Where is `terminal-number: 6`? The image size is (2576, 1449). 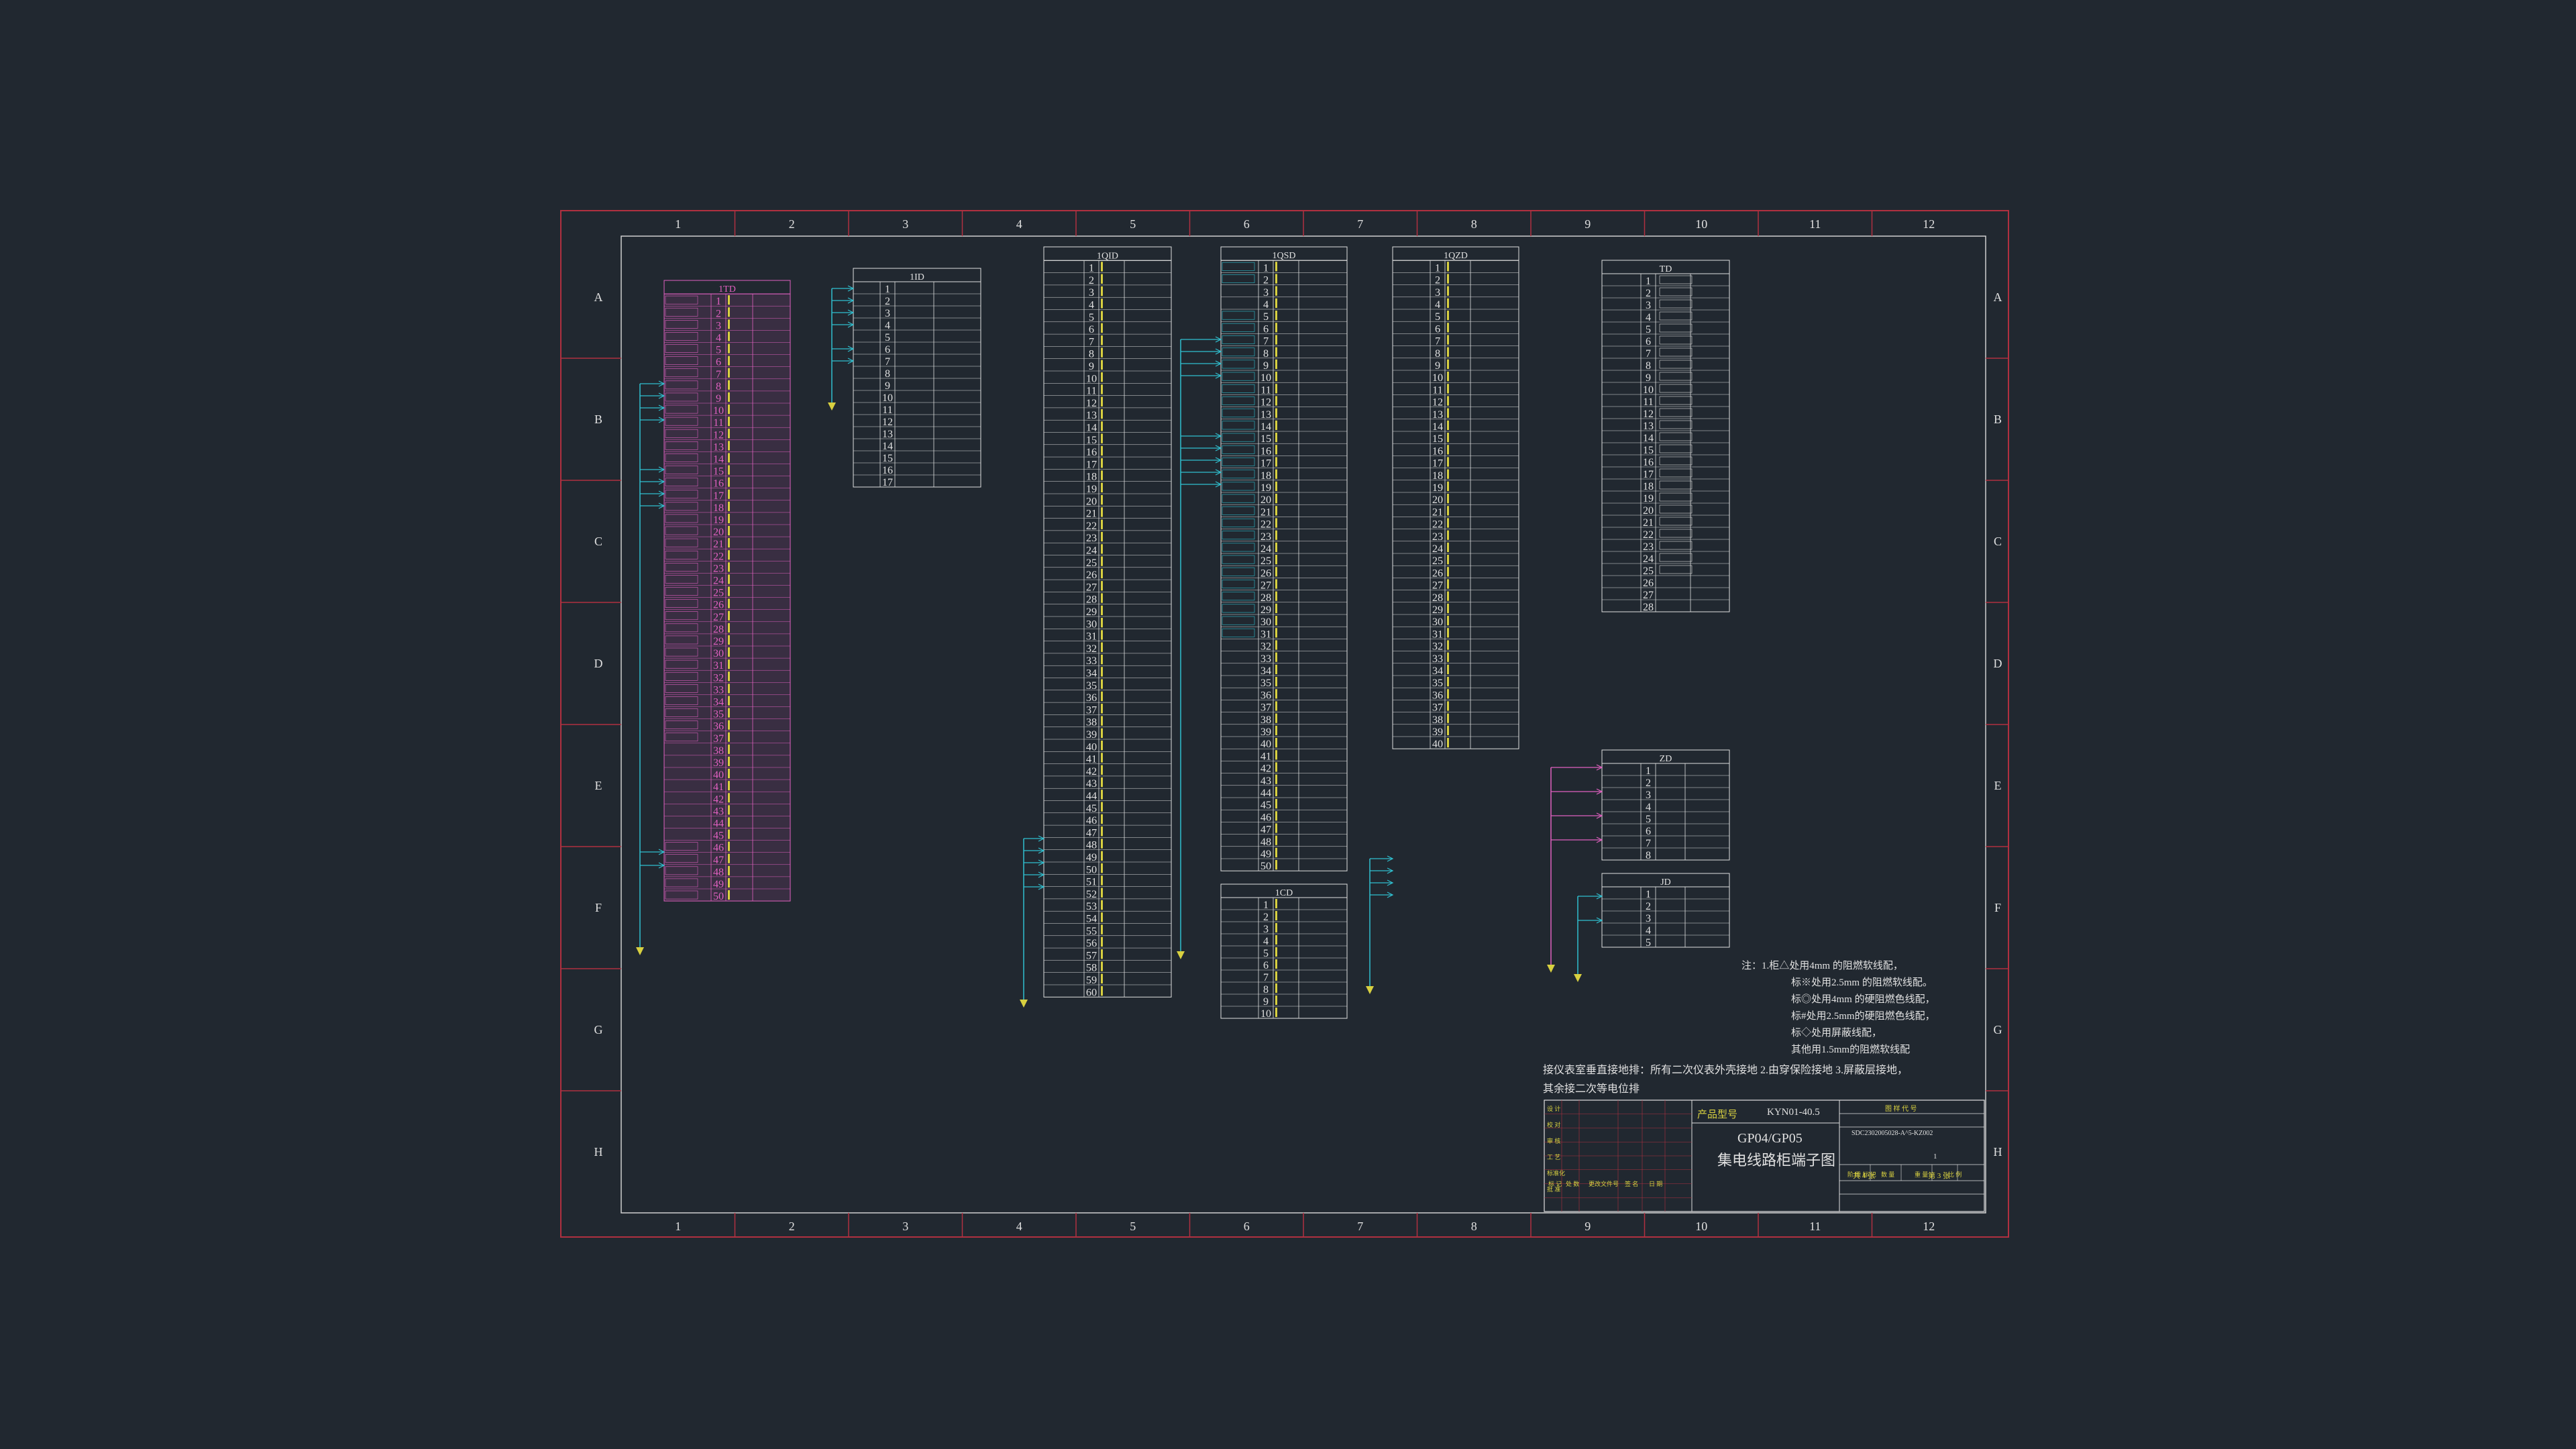
terminal-number: 6 is located at coordinates (1266, 329).